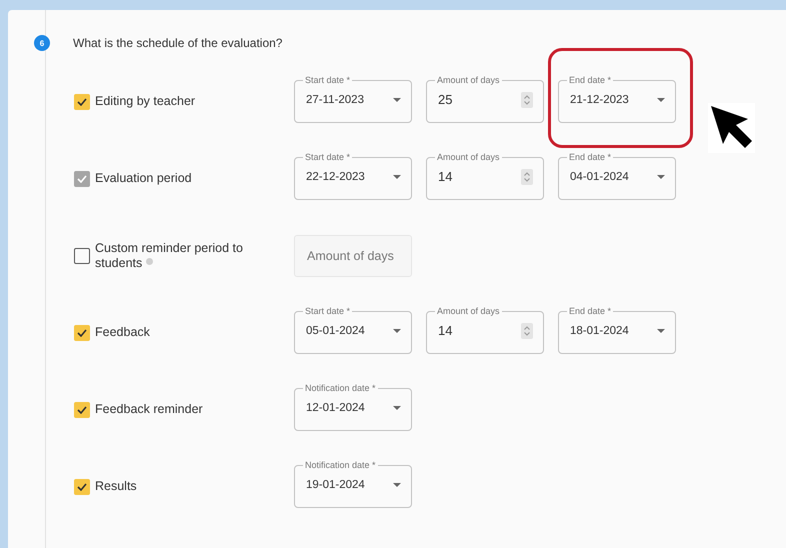 This screenshot has width=786, height=548. What do you see at coordinates (145, 101) in the screenshot?
I see `option-label: Editing by teacher` at bounding box center [145, 101].